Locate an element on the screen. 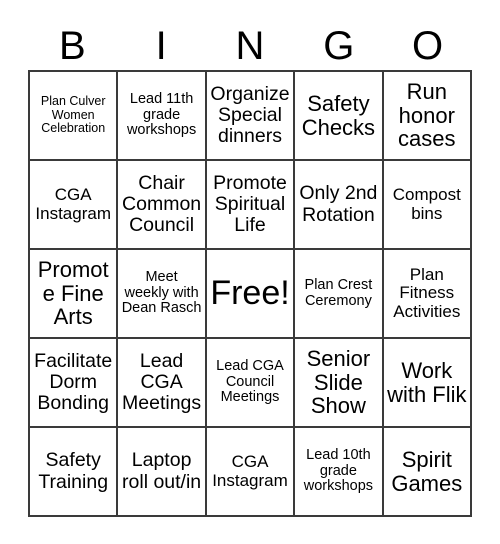 This screenshot has height=544, width=500. bingo-cell-label: Compost bins is located at coordinates (426, 204).